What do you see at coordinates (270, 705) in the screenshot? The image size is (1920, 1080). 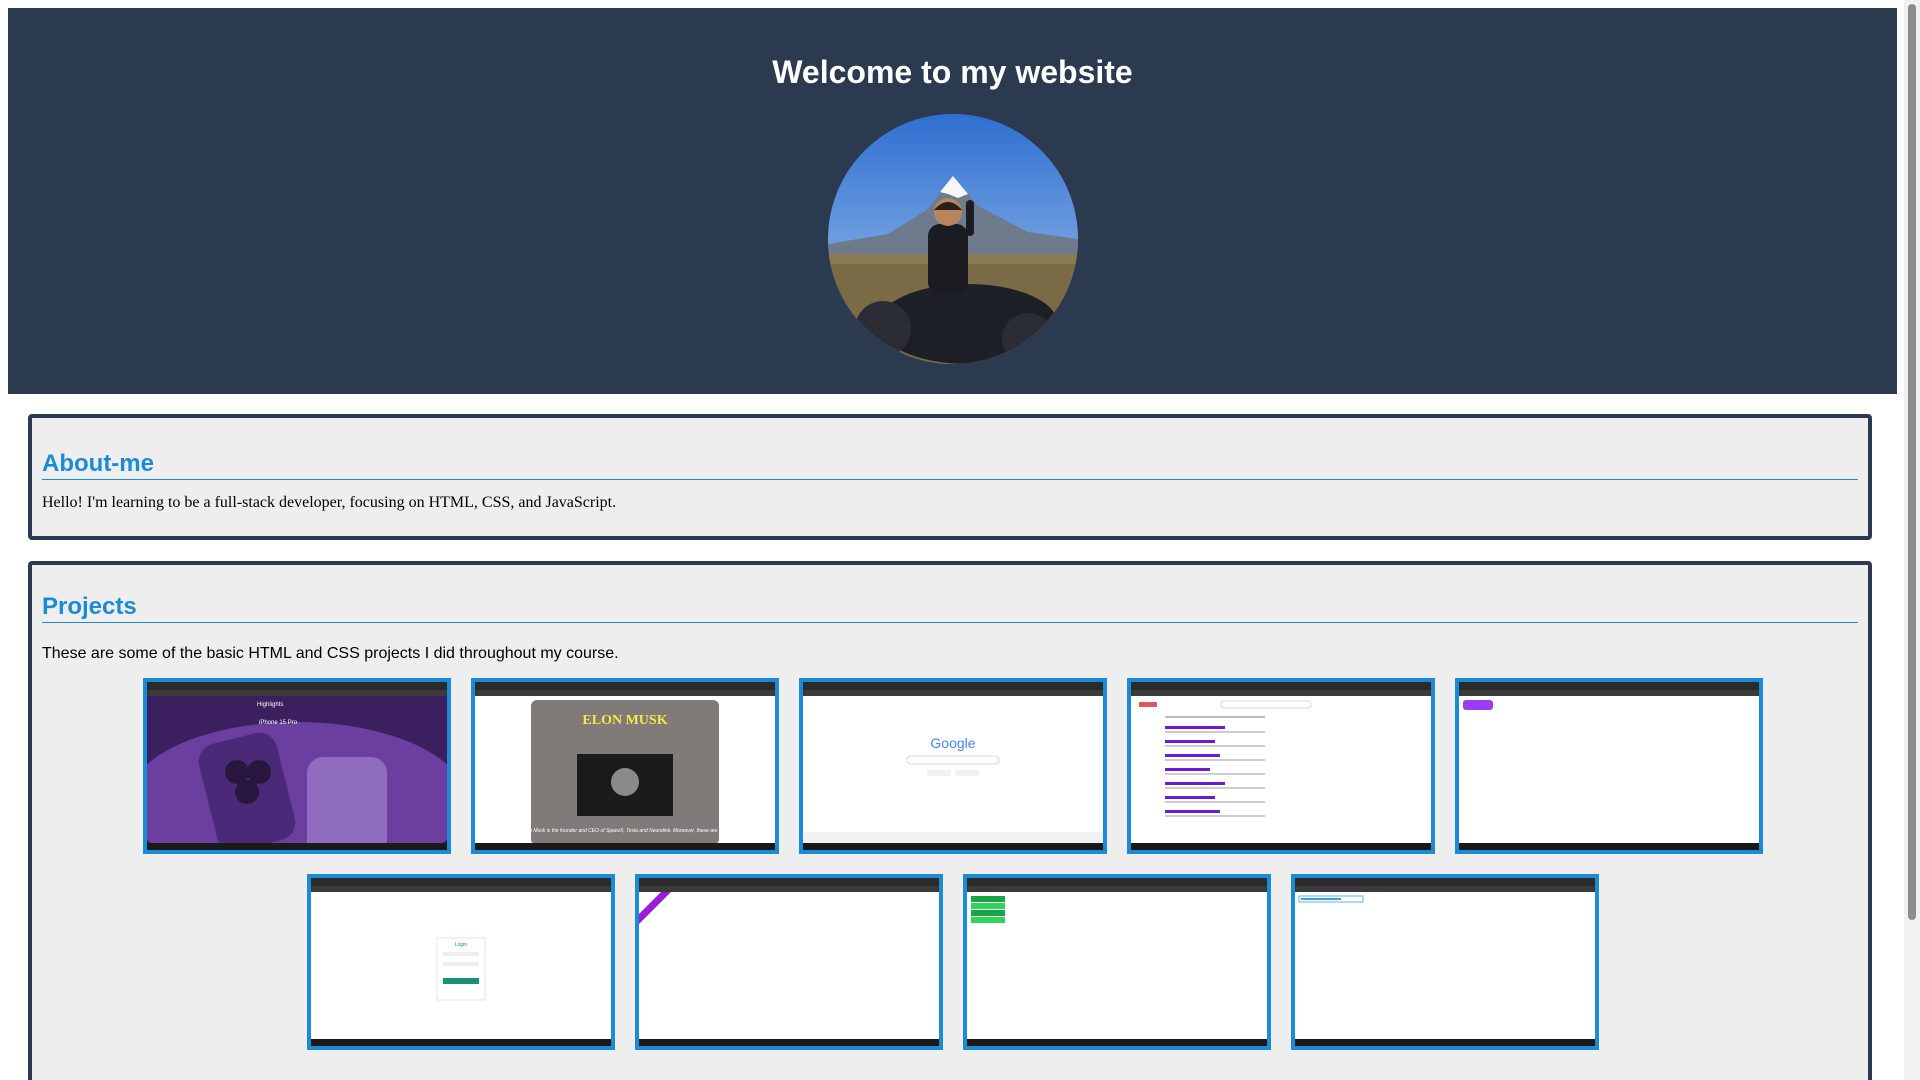 I see `iphone-thumb-nav: Highlights` at bounding box center [270, 705].